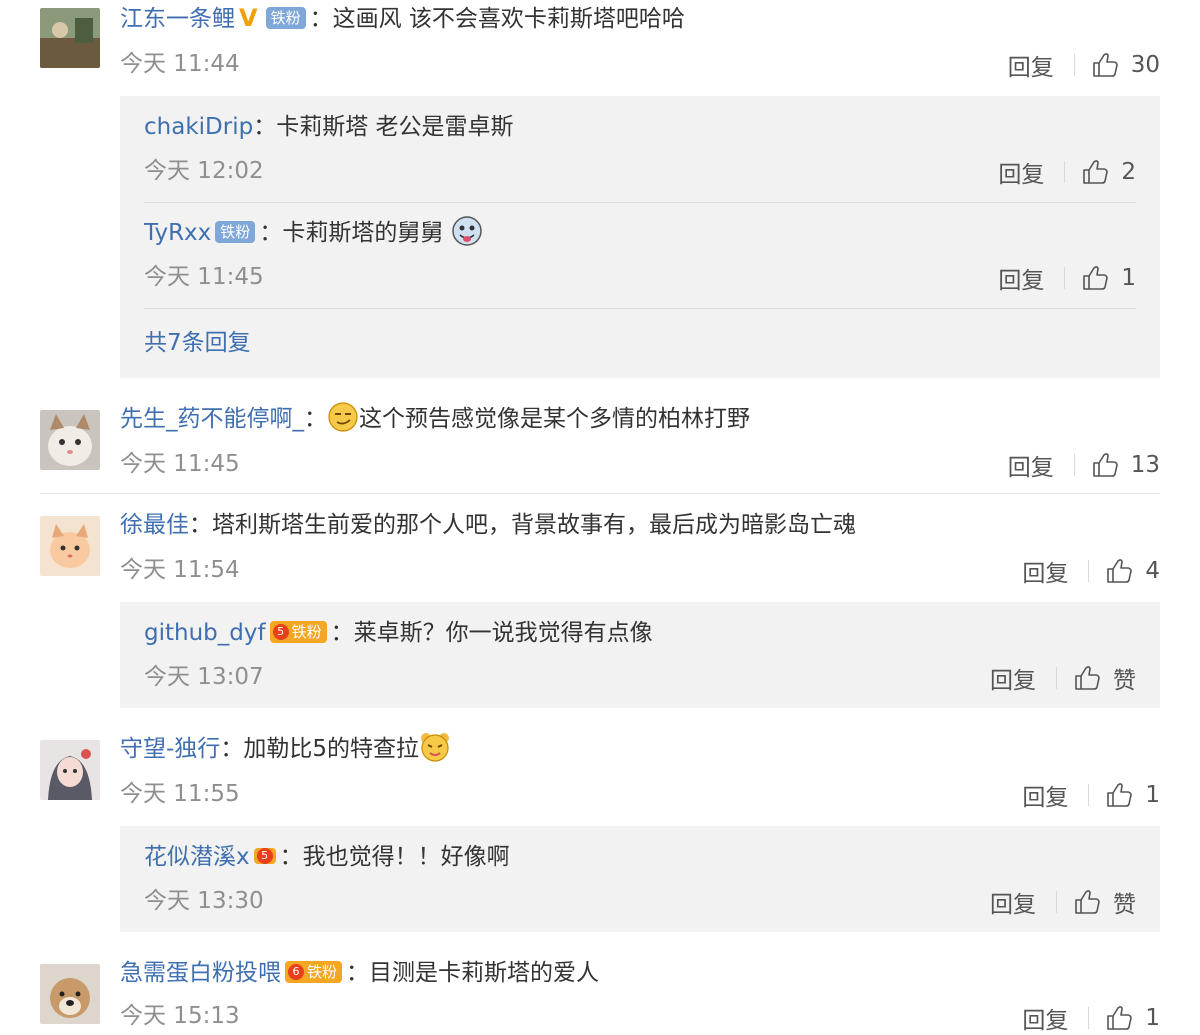  I want to click on fan-level-badge: 5, so click(264, 855).